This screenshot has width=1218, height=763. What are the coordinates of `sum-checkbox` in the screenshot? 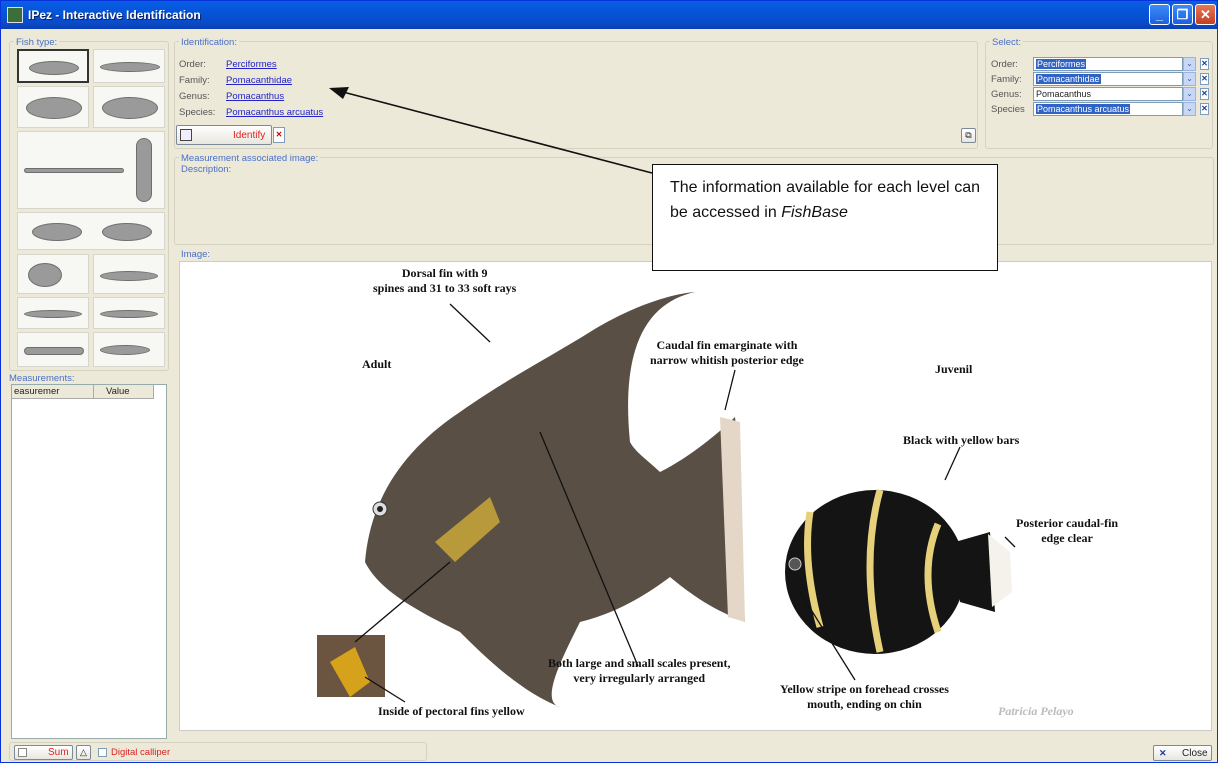 It's located at (22, 752).